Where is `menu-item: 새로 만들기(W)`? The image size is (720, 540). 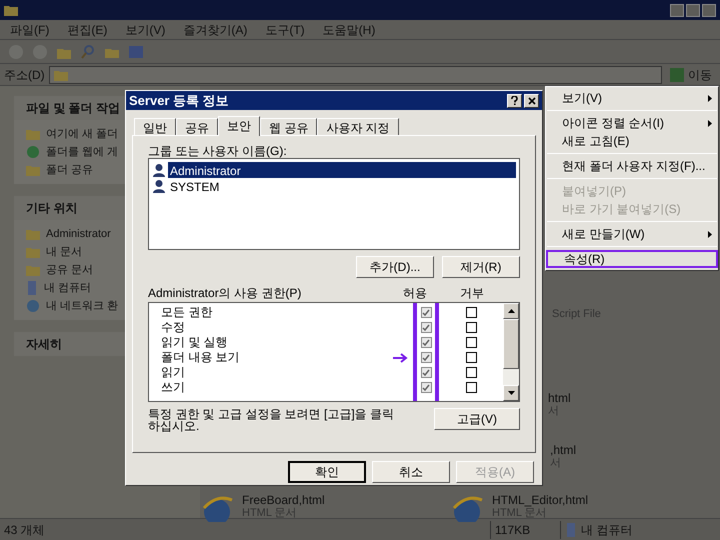
menu-item: 새로 만들기(W) is located at coordinates (632, 234).